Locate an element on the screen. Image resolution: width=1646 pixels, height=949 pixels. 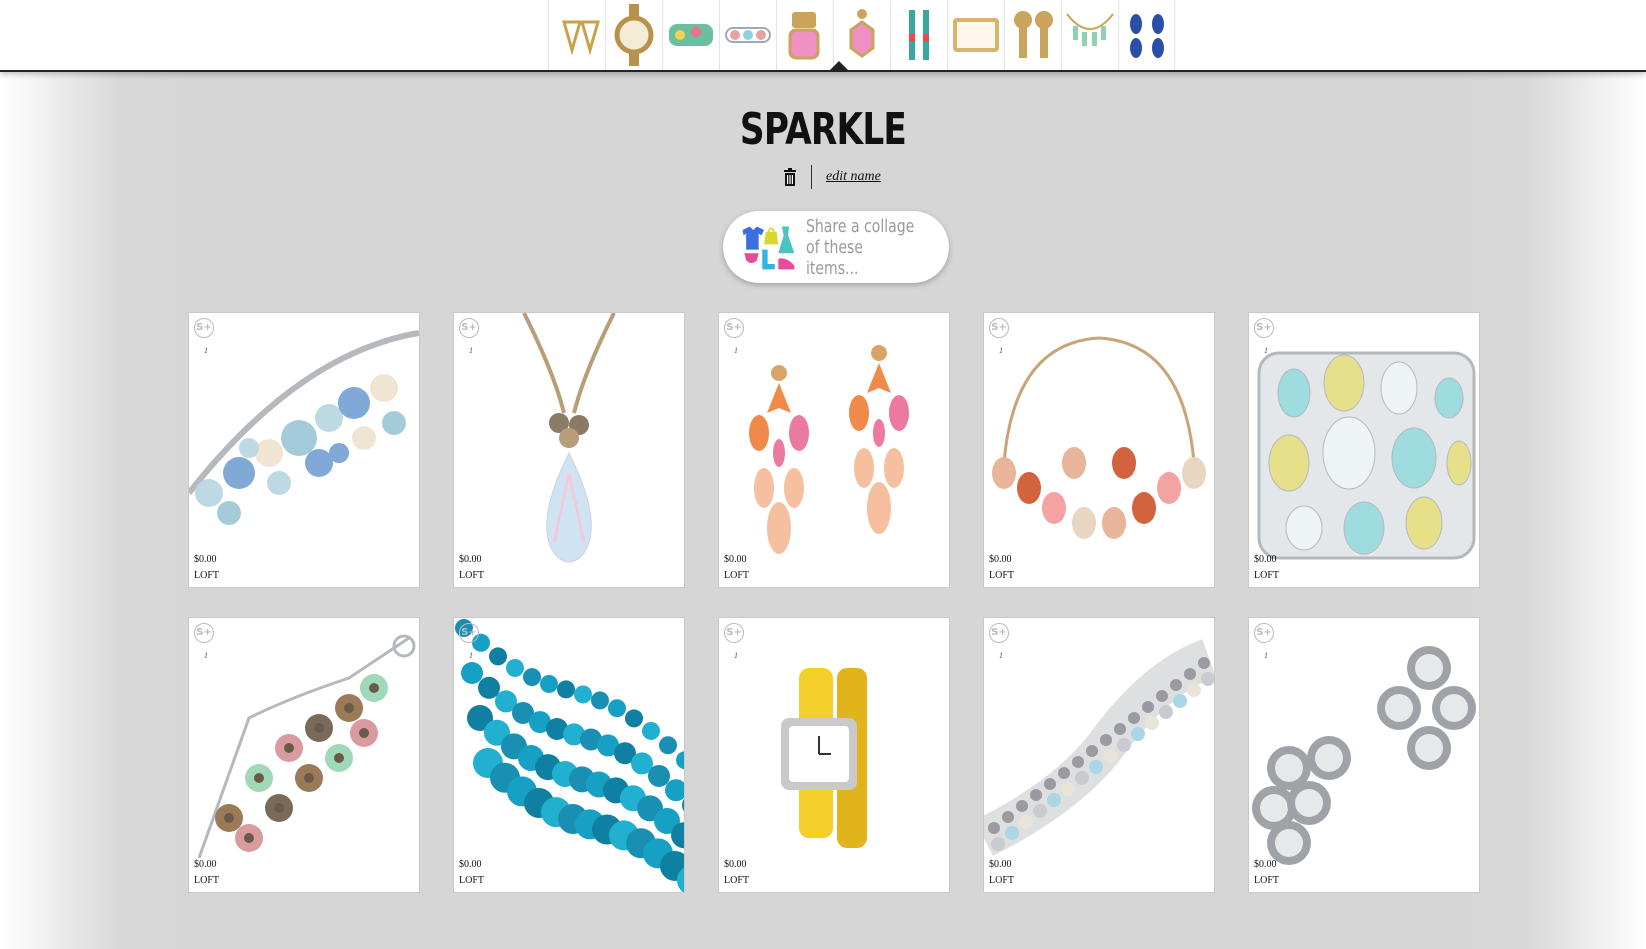
drop-earrings-thumb-image is located at coordinates (919, 35).